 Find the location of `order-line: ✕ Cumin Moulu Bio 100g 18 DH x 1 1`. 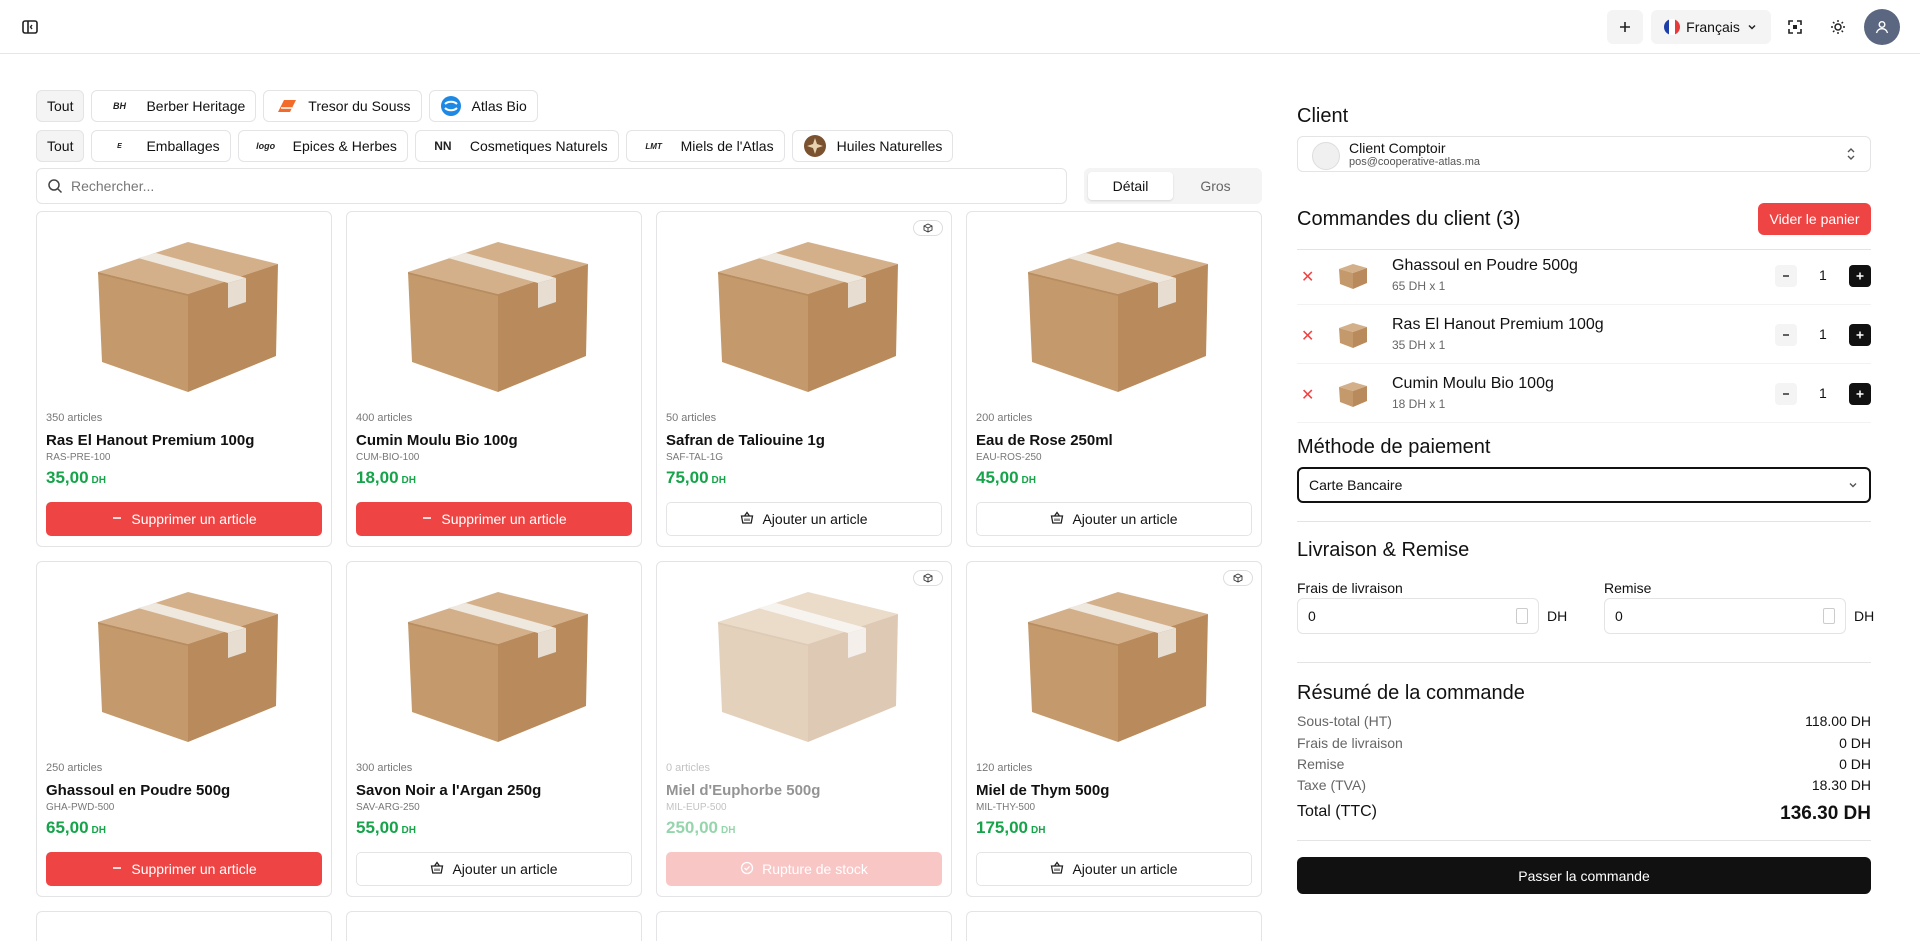

order-line: ✕ Cumin Moulu Bio 100g 18 DH x 1 1 is located at coordinates (1584, 400).